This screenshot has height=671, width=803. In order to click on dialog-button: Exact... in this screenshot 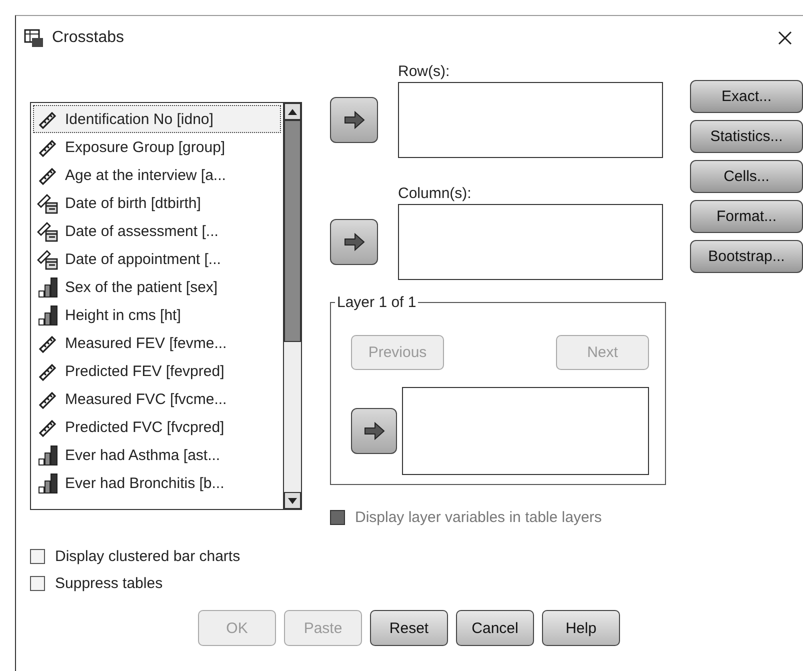, I will do `click(746, 96)`.